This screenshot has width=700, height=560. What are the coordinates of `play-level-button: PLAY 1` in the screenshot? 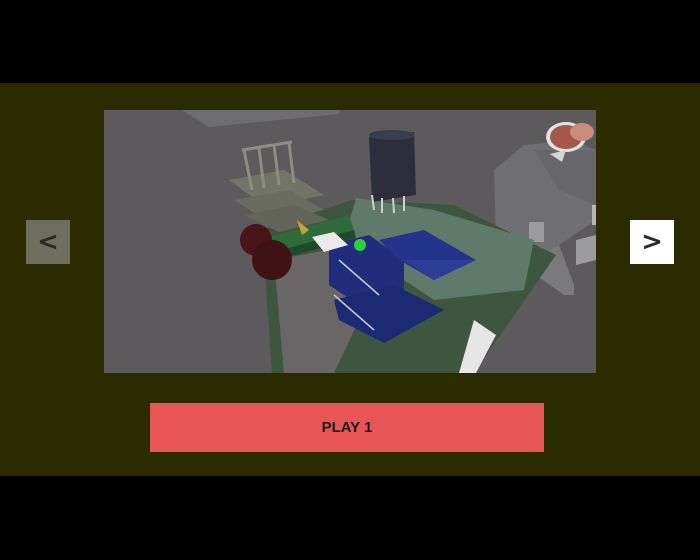 It's located at (347, 427).